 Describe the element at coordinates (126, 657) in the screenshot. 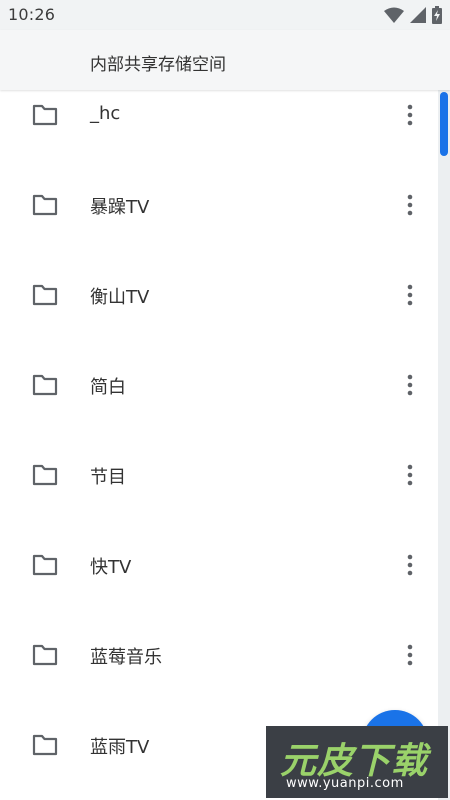

I see `folder-name: 蓝莓音乐` at that location.